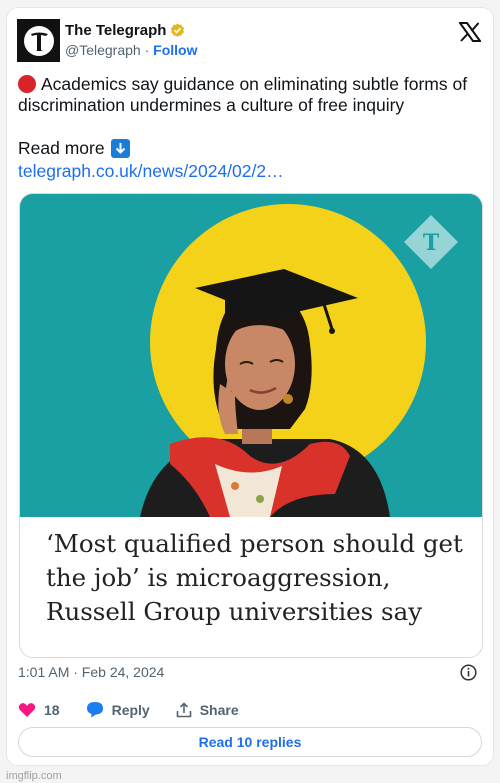  I want to click on read-replies-button: Read 10 replies, so click(250, 742).